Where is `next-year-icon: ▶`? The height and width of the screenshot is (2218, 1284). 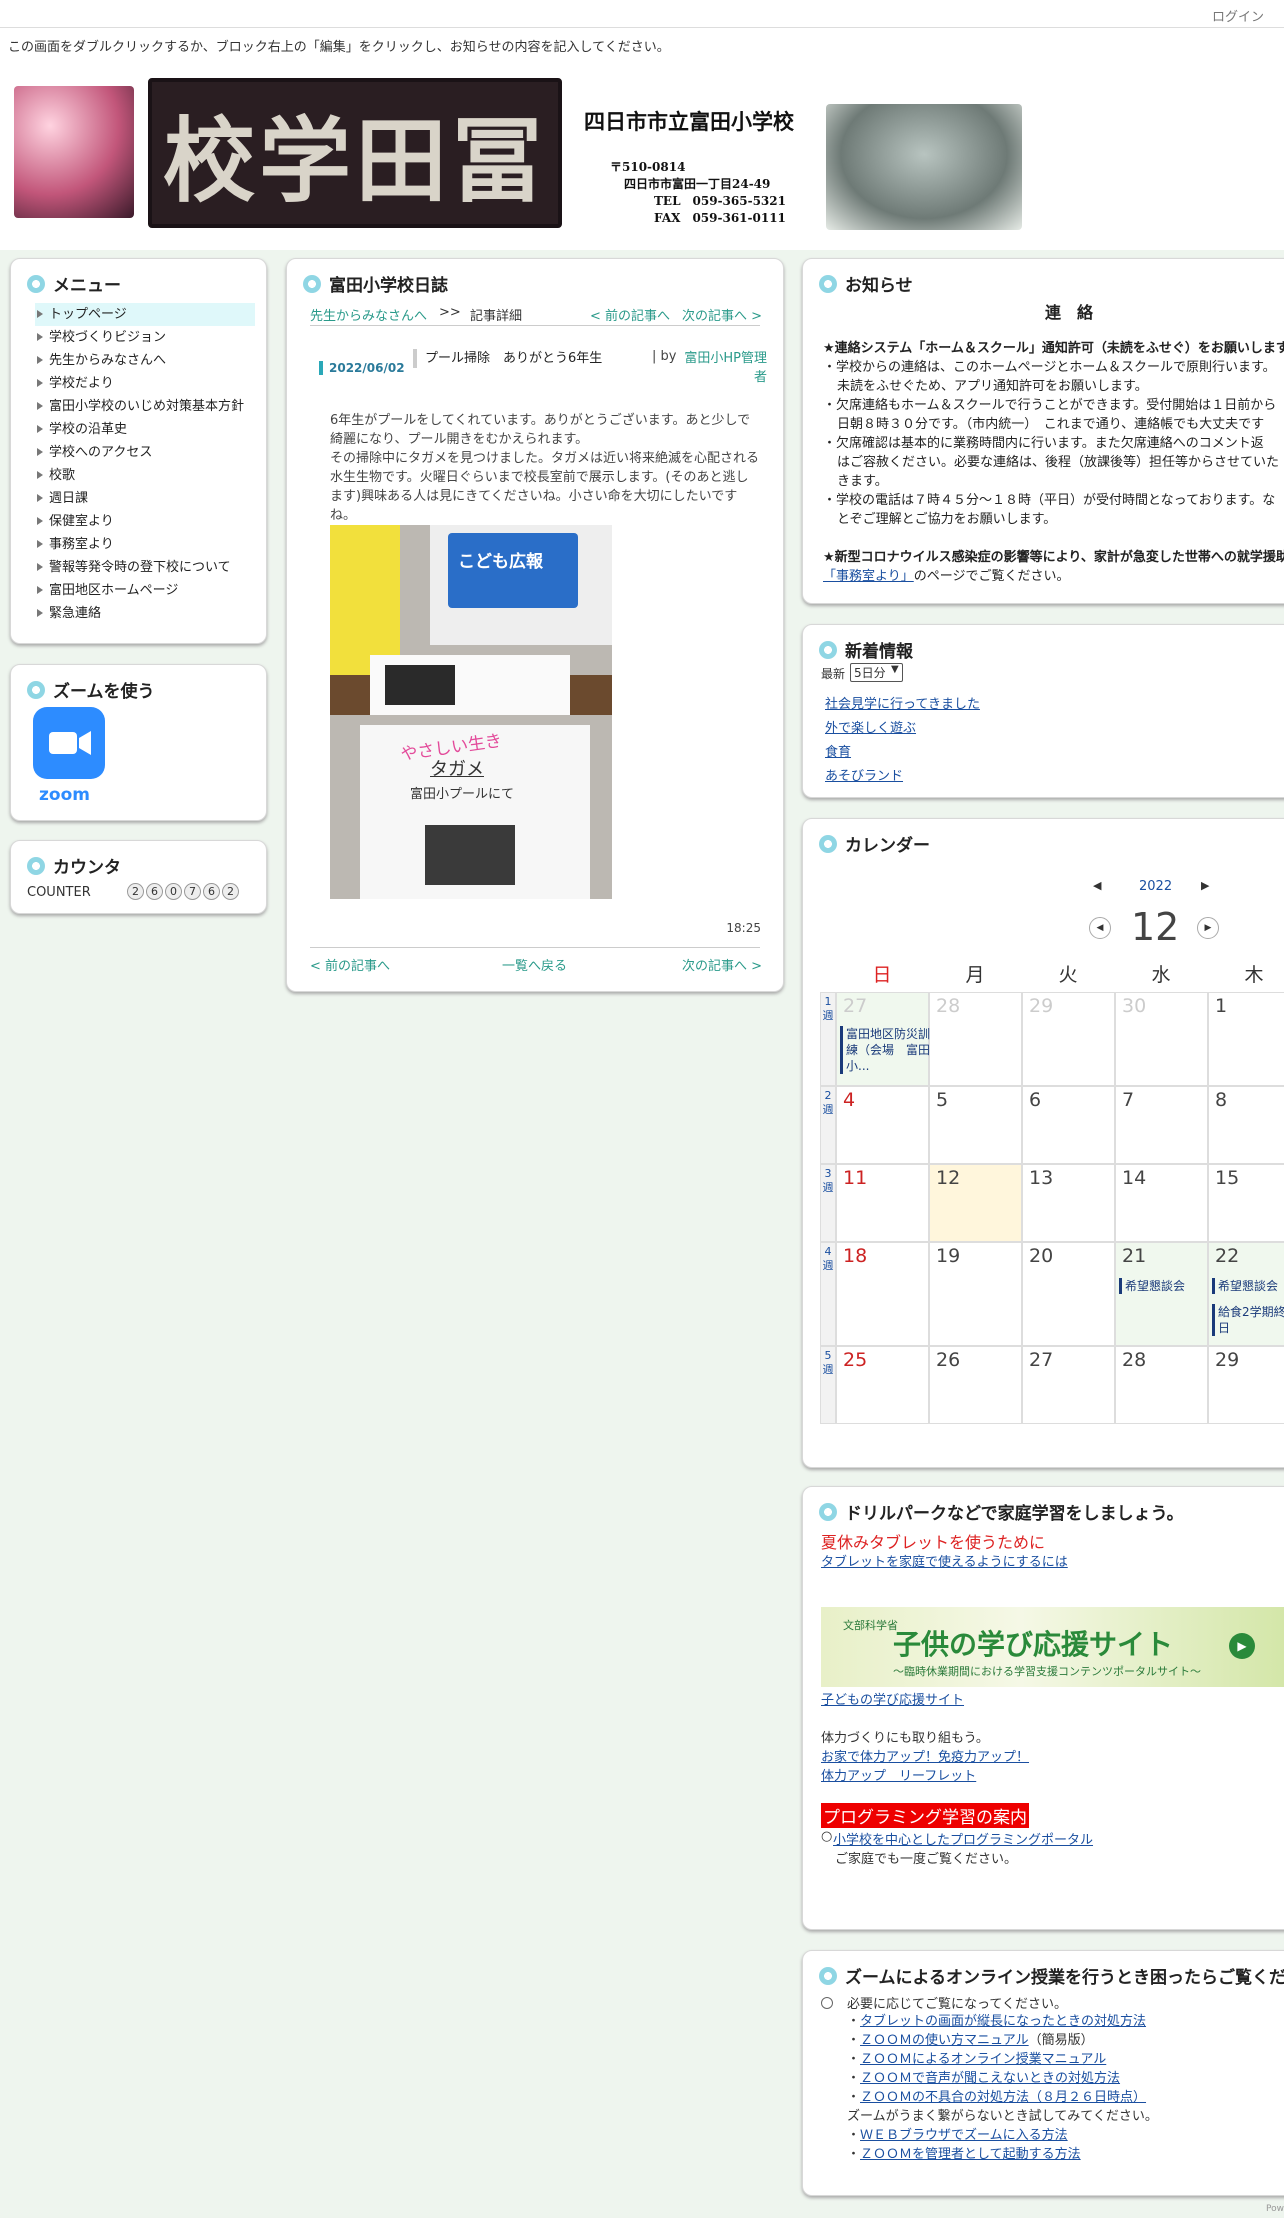
next-year-icon: ▶ is located at coordinates (1205, 885).